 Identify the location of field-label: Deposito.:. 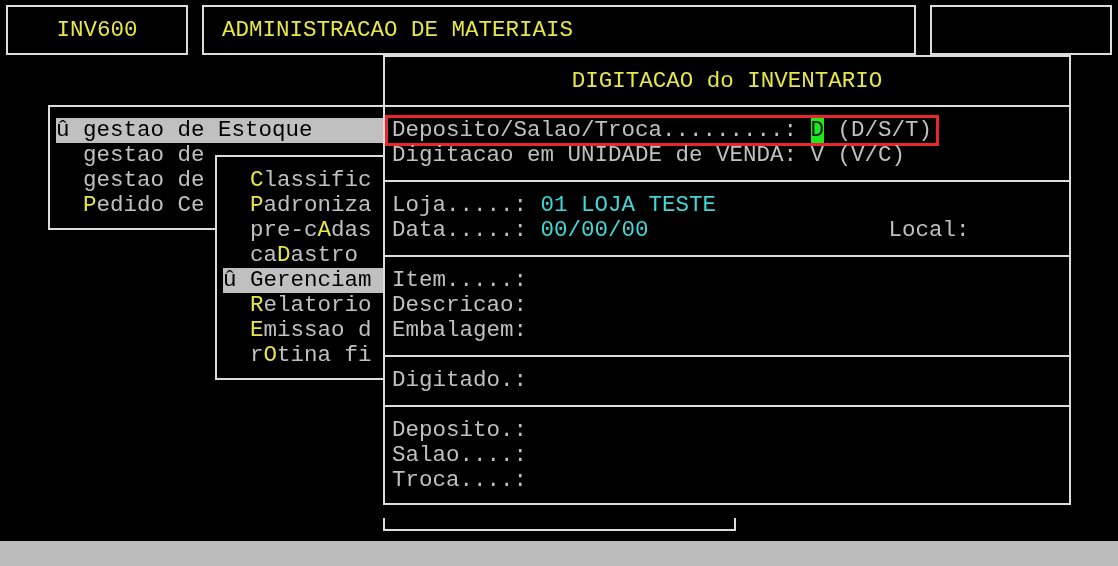
(460, 430).